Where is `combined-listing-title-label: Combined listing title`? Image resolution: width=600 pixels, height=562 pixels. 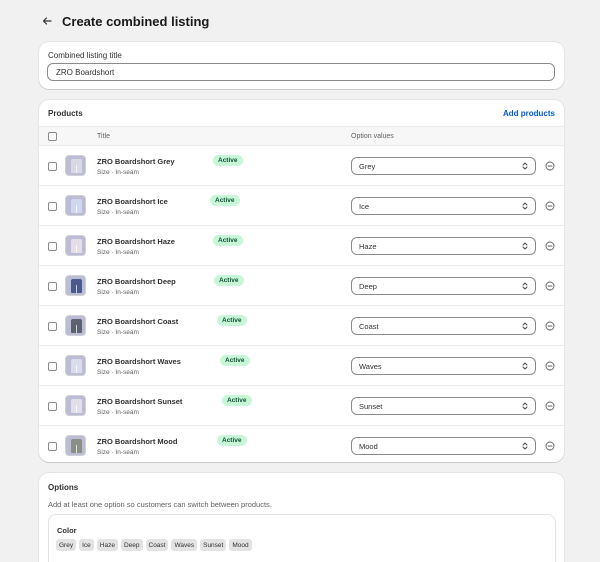 combined-listing-title-label: Combined listing title is located at coordinates (85, 55).